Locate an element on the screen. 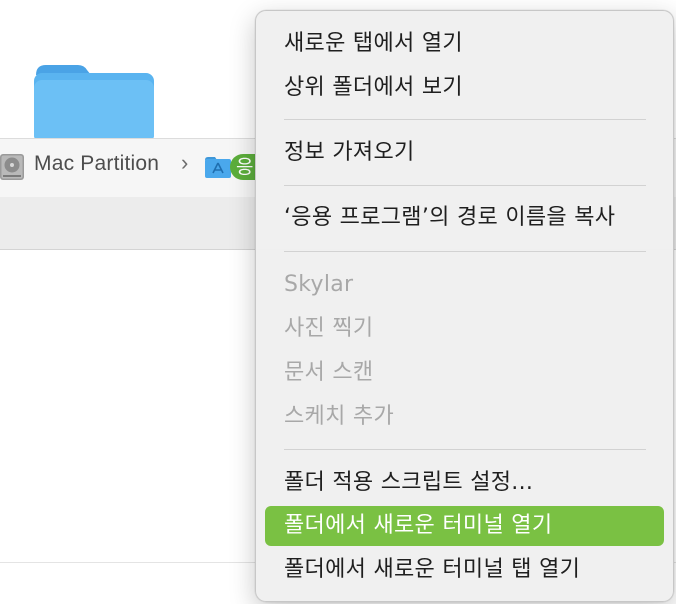  path-disk-label: Mac Partition is located at coordinates (96, 164).